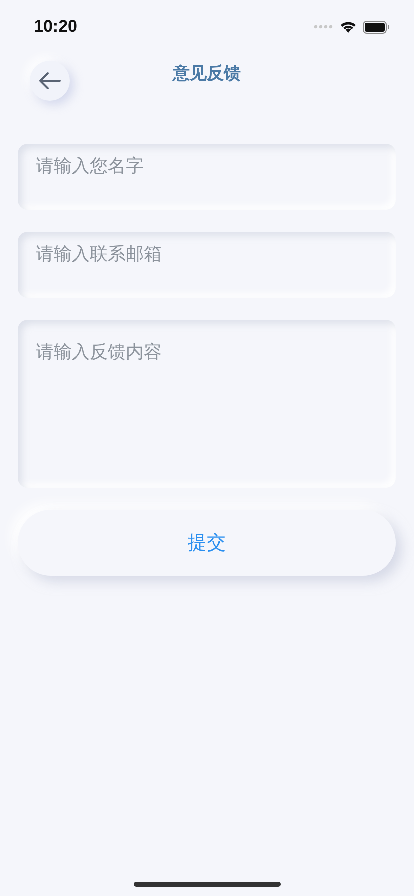 The width and height of the screenshot is (414, 896). I want to click on submit-button: 提交, so click(207, 543).